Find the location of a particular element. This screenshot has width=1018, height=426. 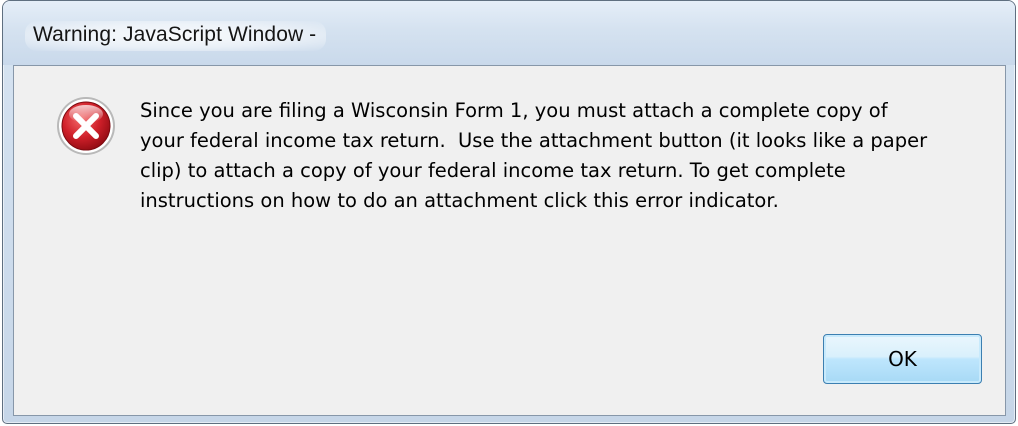

window-title: Warning: JavaScript Window - is located at coordinates (176, 36).